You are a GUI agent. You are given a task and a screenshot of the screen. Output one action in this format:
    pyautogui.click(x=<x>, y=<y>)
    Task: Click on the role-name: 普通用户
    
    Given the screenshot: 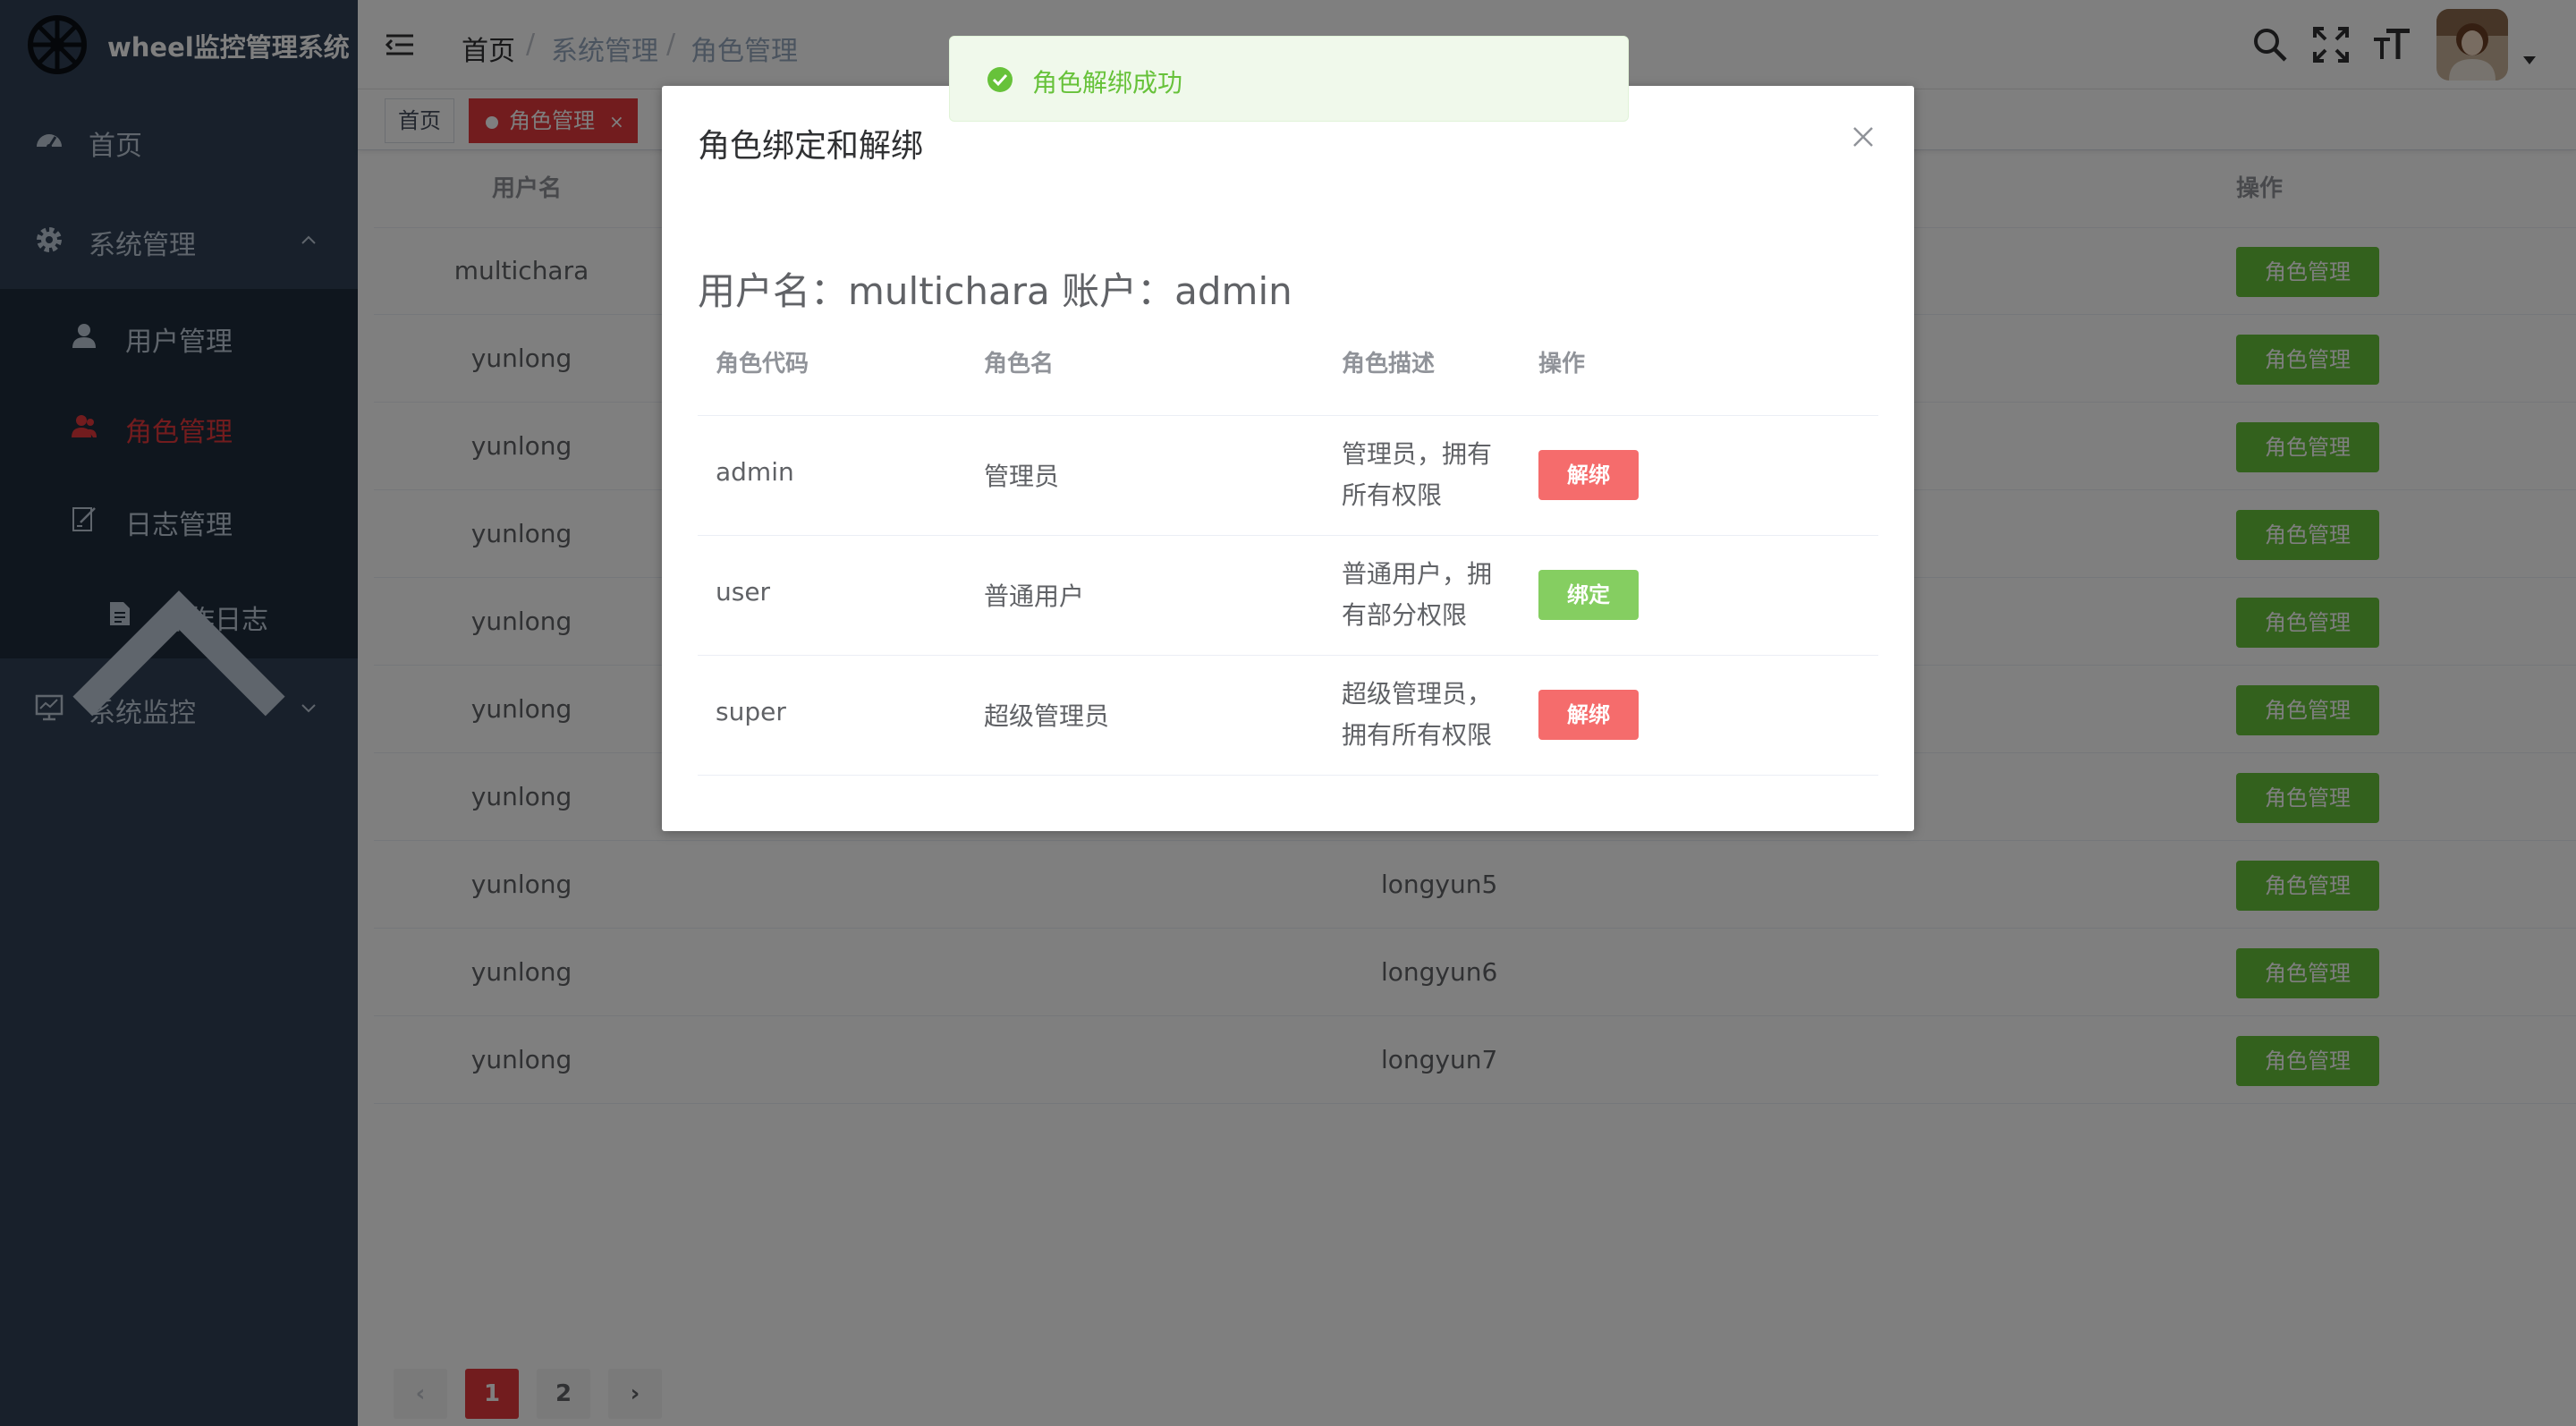 What is the action you would take?
    pyautogui.click(x=1034, y=596)
    